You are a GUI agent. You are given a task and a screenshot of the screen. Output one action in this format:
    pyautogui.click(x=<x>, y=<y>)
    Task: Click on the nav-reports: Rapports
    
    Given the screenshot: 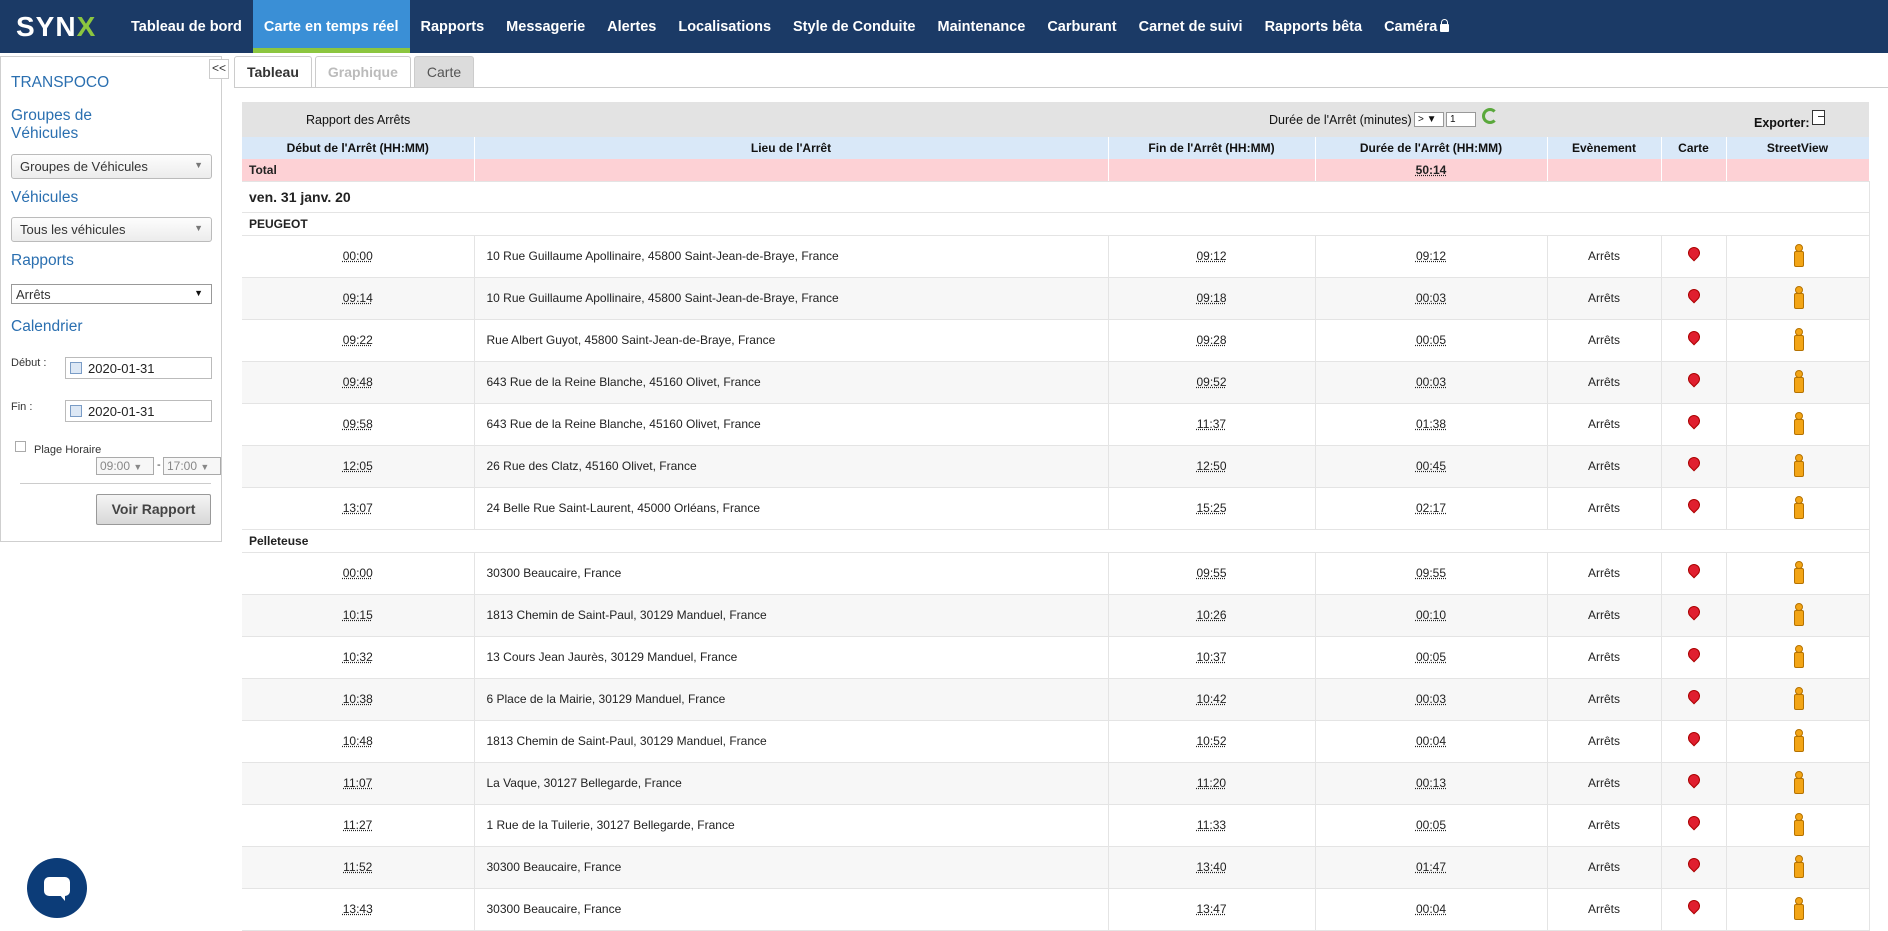 What is the action you would take?
    pyautogui.click(x=453, y=26)
    